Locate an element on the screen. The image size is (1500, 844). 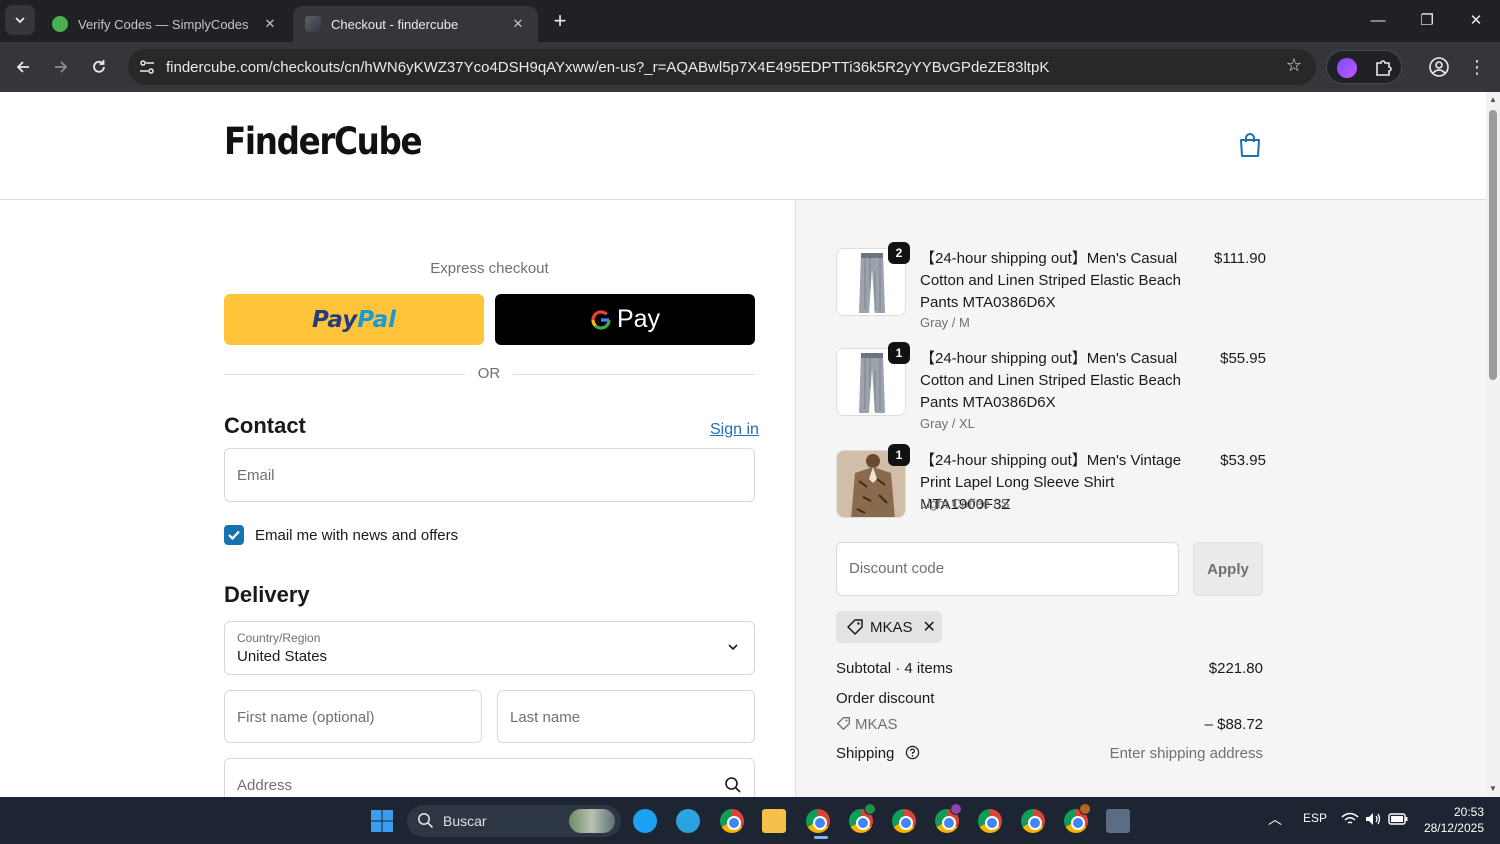
profile-icon is located at coordinates (1439, 67).